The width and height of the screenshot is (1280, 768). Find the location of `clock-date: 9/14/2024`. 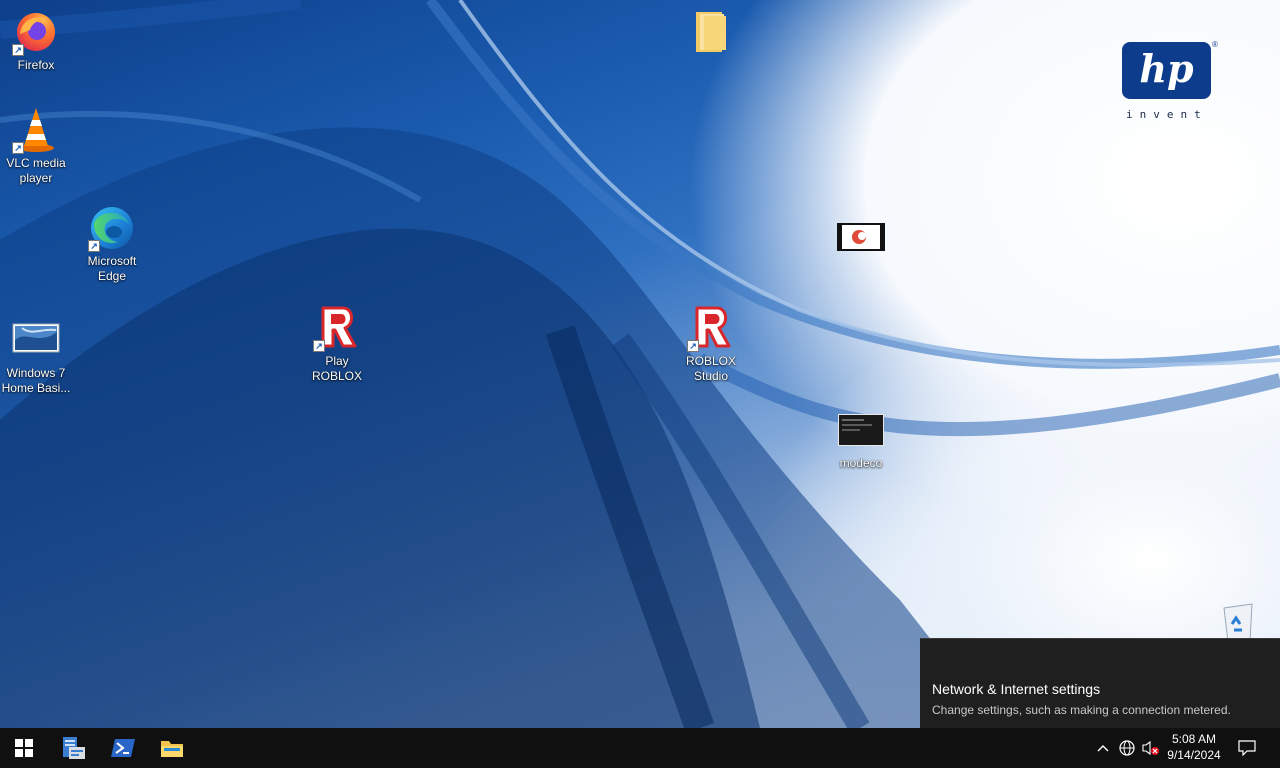

clock-date: 9/14/2024 is located at coordinates (1194, 755).